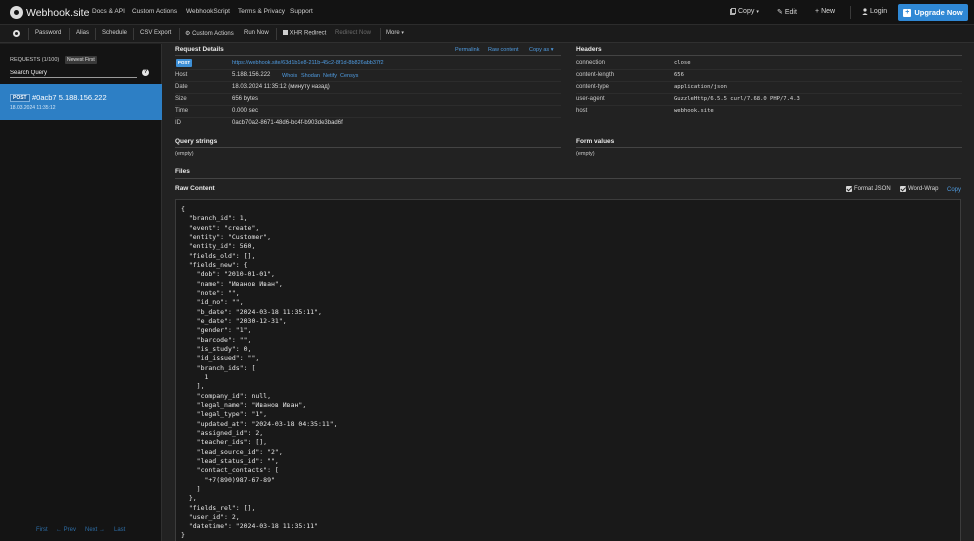 Image resolution: width=974 pixels, height=541 pixels. I want to click on copy-icon, so click(733, 11).